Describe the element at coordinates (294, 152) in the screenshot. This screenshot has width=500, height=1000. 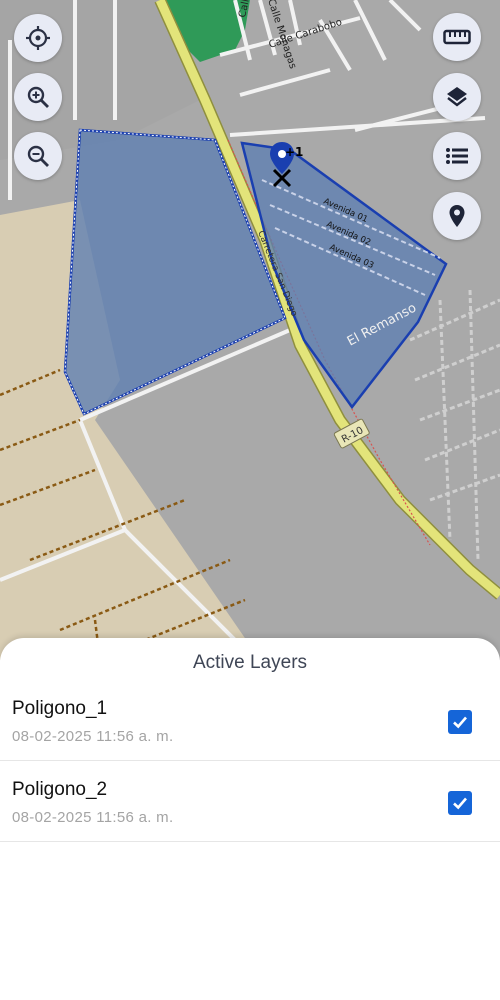
I see `marker-badge: +1` at that location.